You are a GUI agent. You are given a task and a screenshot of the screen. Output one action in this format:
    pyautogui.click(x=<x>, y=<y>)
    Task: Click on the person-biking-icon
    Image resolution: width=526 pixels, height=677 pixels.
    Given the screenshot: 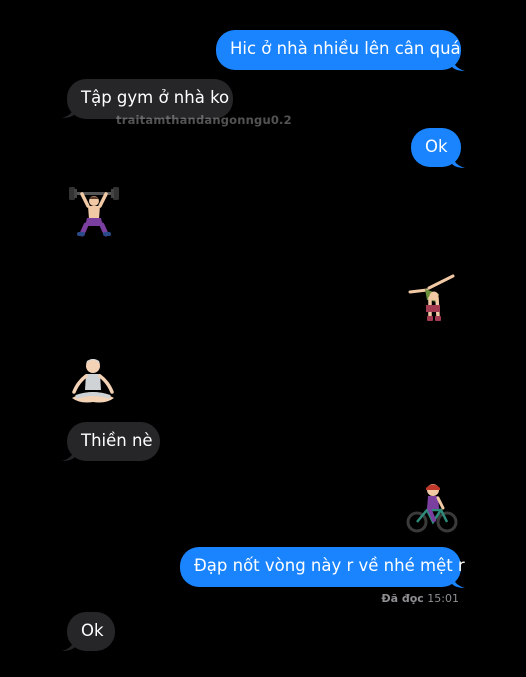 What is the action you would take?
    pyautogui.click(x=432, y=508)
    